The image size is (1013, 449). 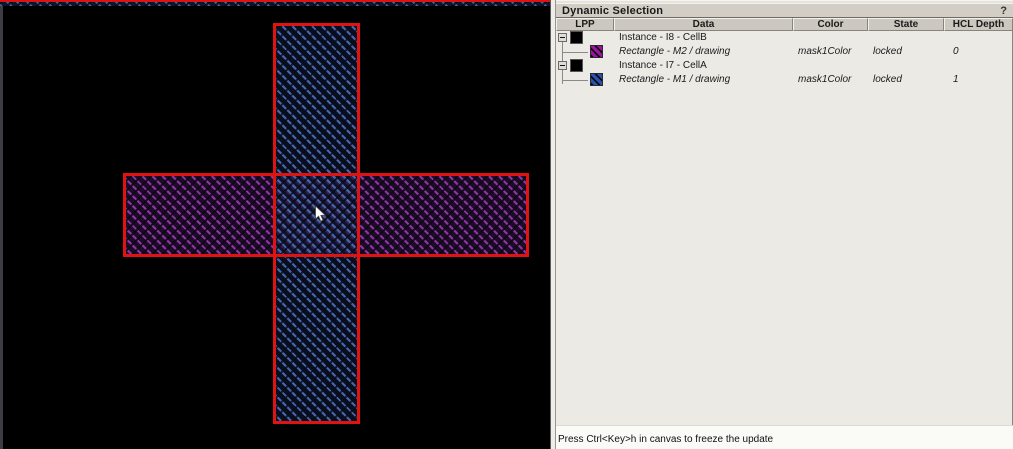 What do you see at coordinates (784, 38) in the screenshot?
I see `table-row-instance-i8: Instance - I8 - CellB` at bounding box center [784, 38].